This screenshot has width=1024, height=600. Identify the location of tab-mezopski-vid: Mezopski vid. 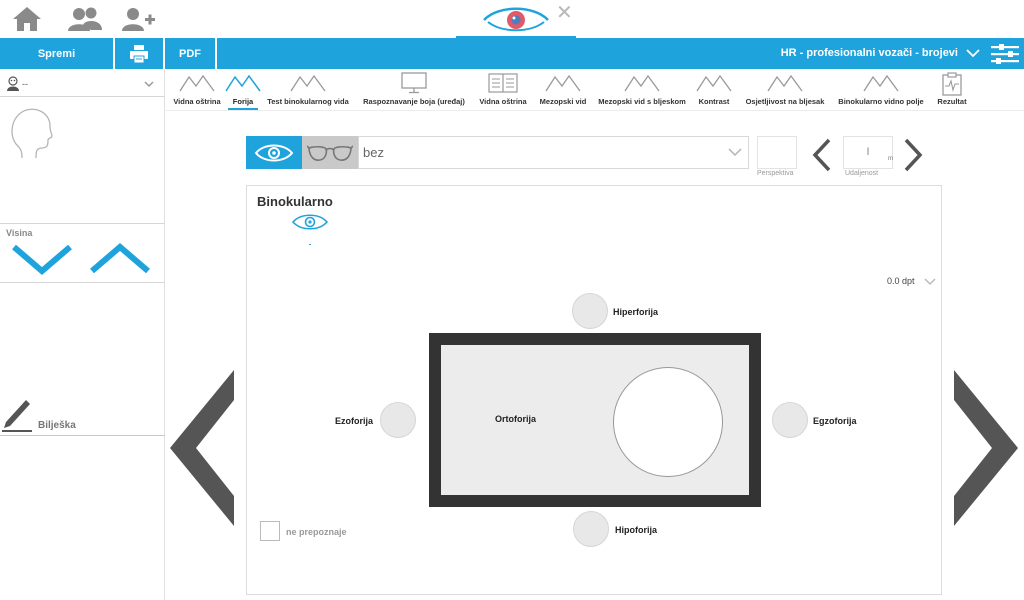
(563, 90).